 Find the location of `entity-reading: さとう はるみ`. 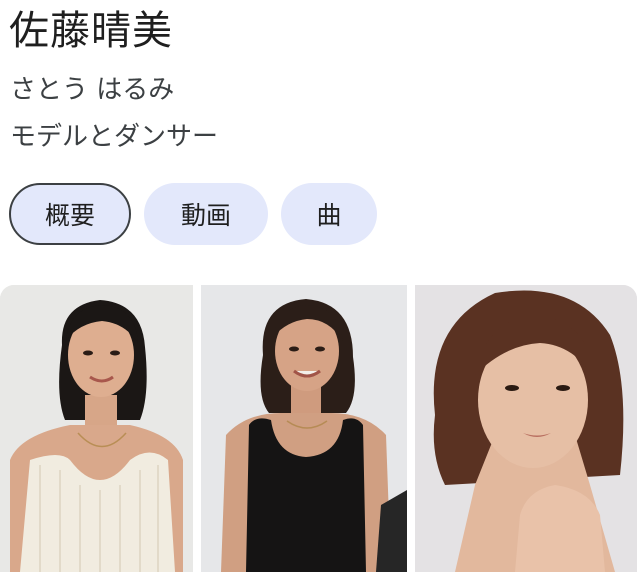

entity-reading: さとう はるみ is located at coordinates (92, 90).